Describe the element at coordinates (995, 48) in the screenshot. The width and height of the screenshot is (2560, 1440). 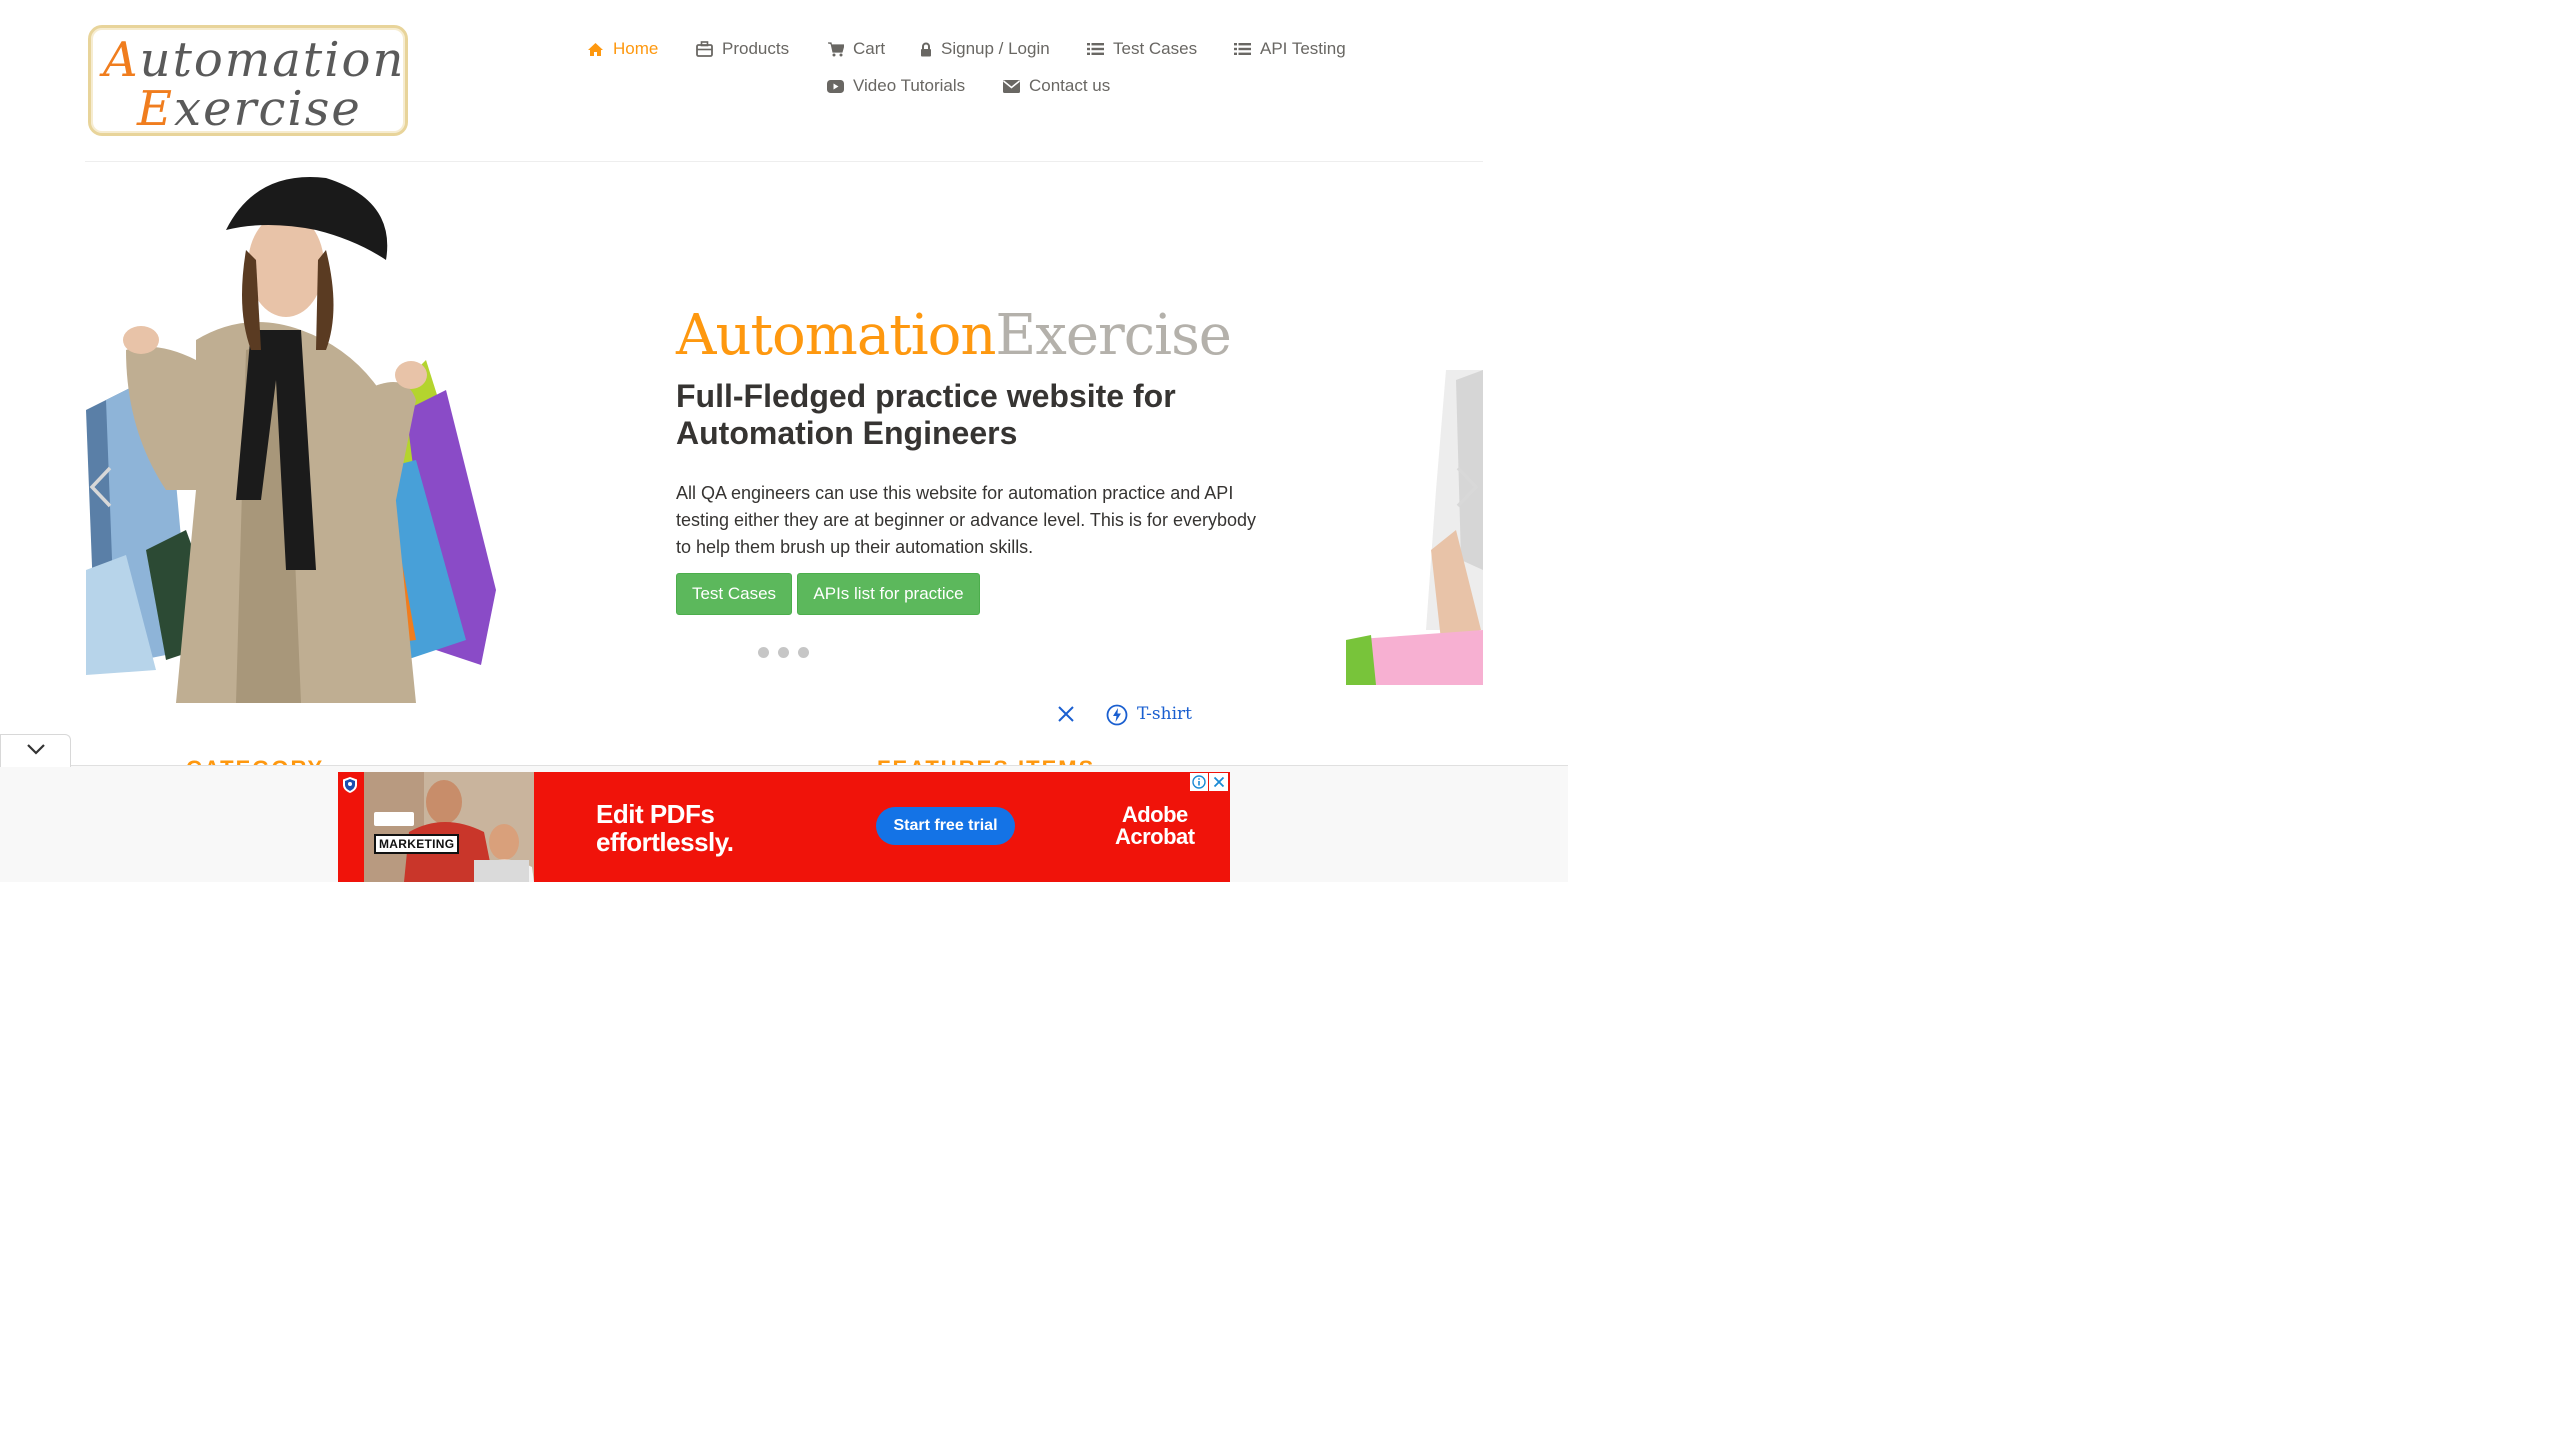
I see `nav-signup-login-label: Signup / Login` at that location.